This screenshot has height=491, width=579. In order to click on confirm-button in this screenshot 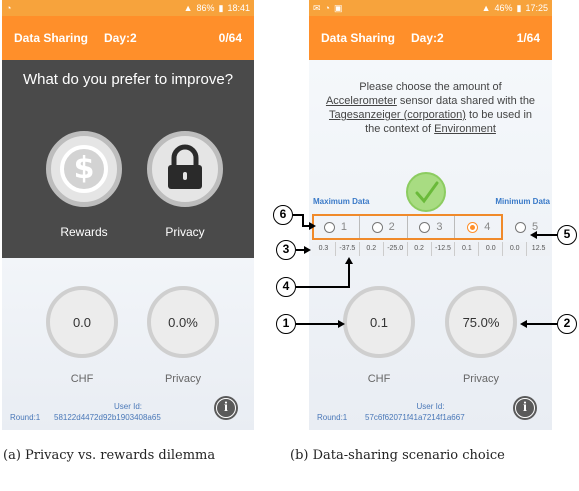, I will do `click(426, 192)`.